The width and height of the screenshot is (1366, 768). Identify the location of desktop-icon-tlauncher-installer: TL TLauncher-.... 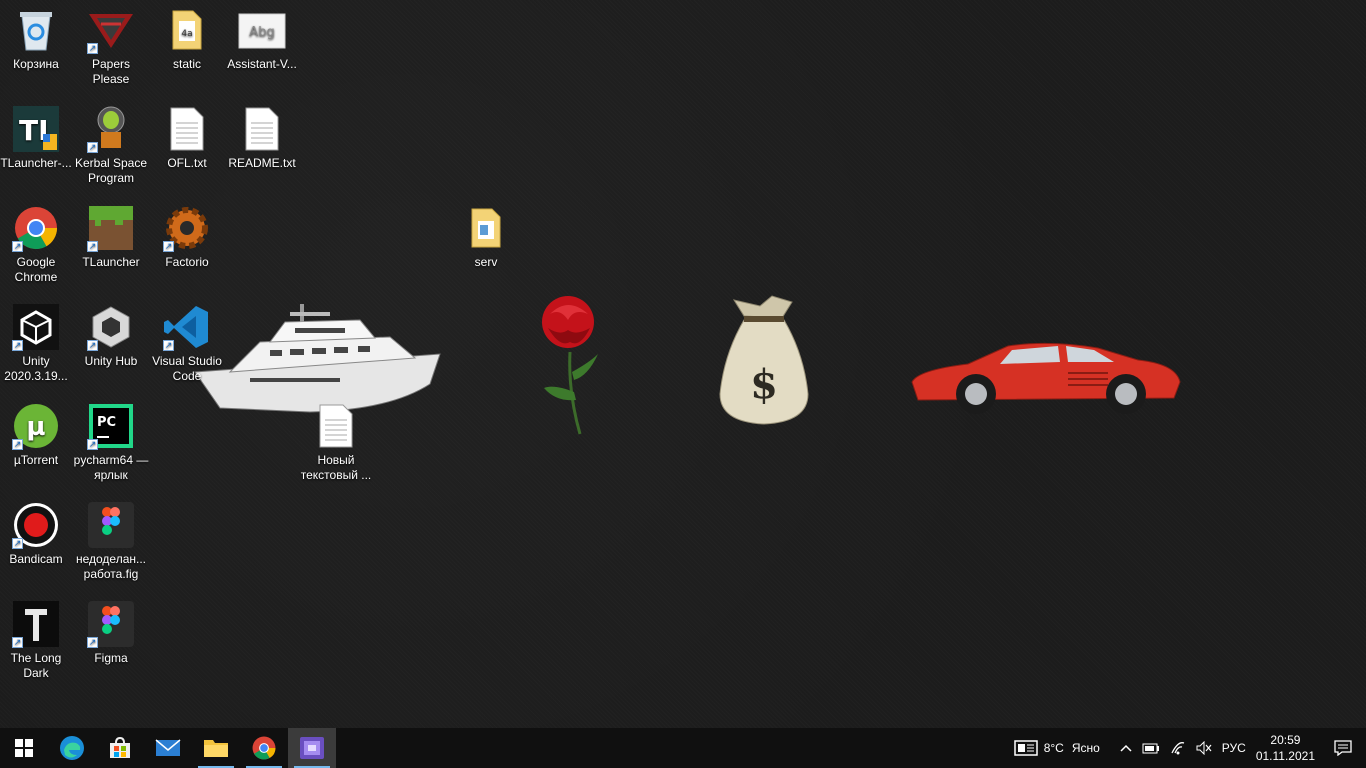
(37, 138).